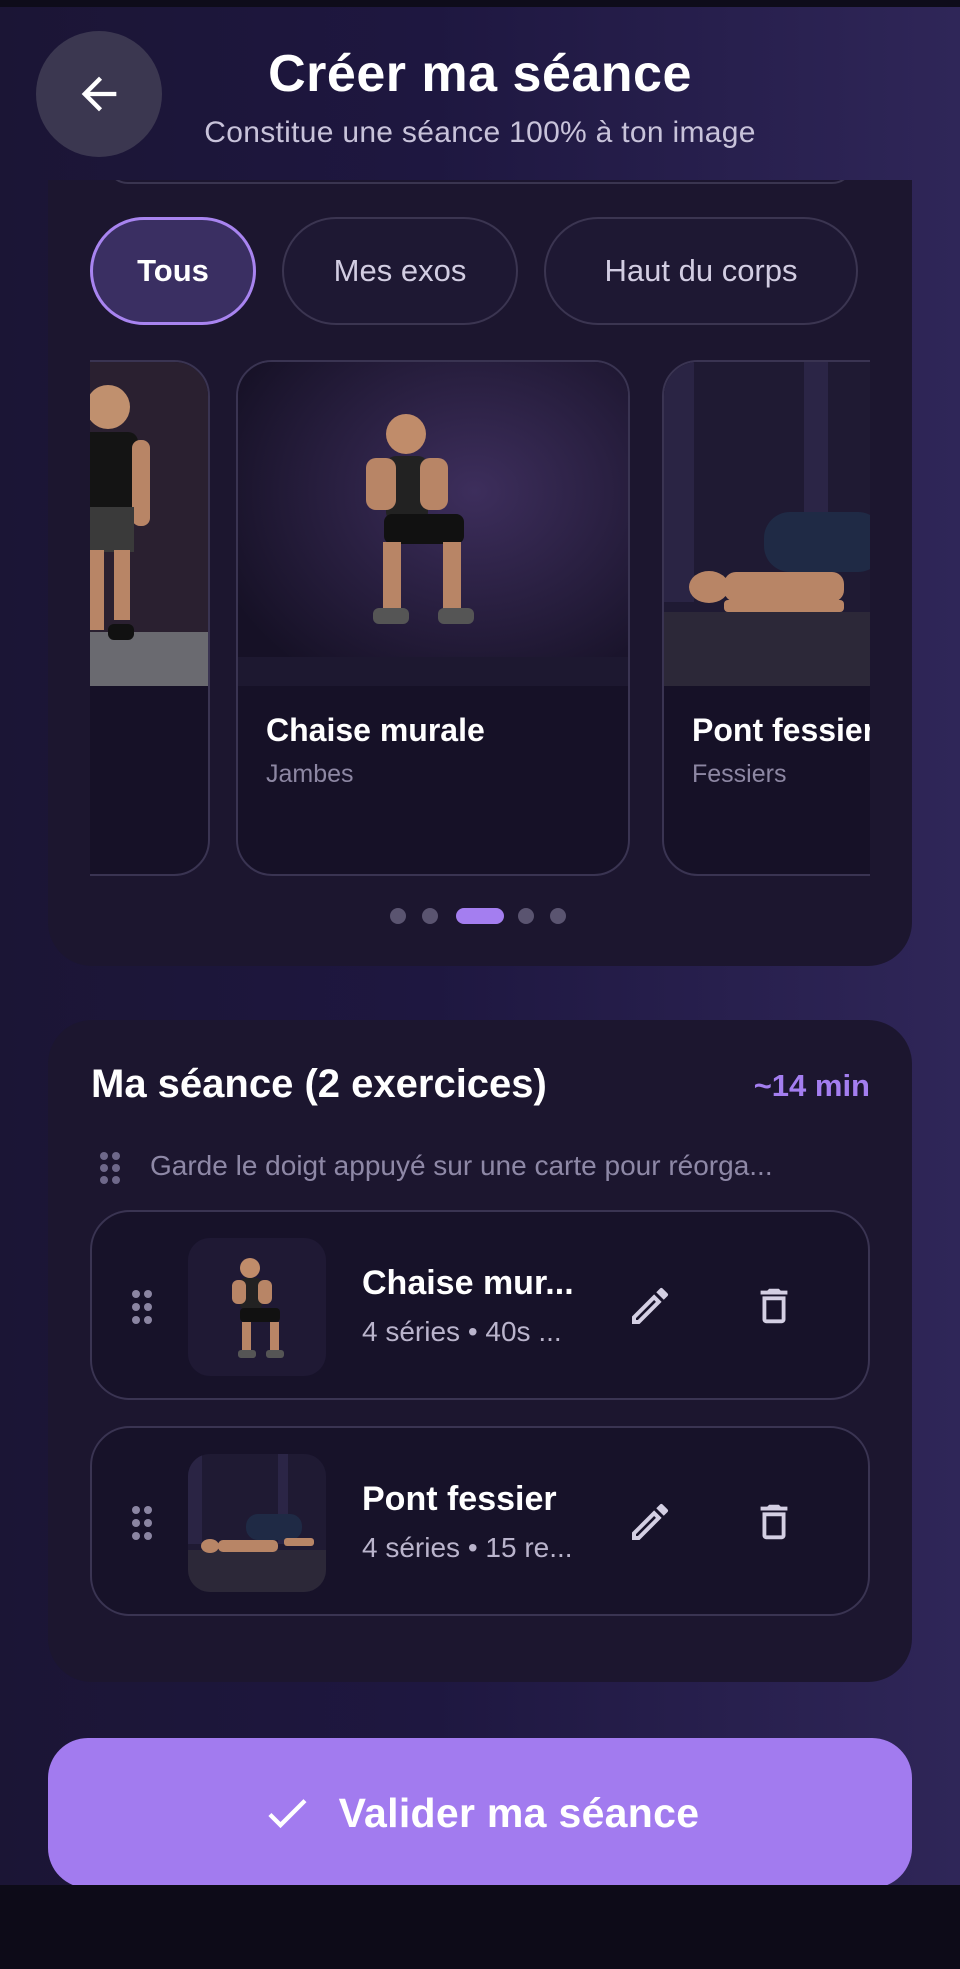 The height and width of the screenshot is (1969, 960). I want to click on exercise-card: Pont fessier Fessiers, so click(766, 618).